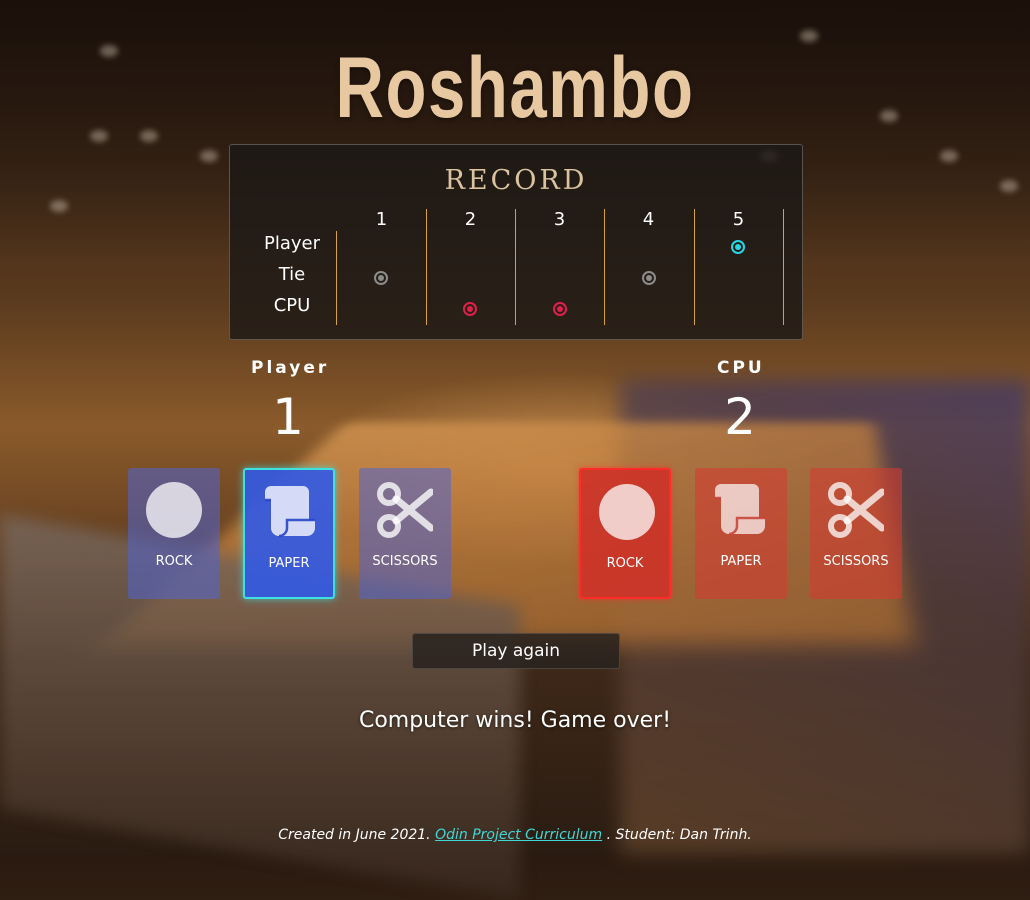  What do you see at coordinates (515, 88) in the screenshot?
I see `game-title: Roshambo` at bounding box center [515, 88].